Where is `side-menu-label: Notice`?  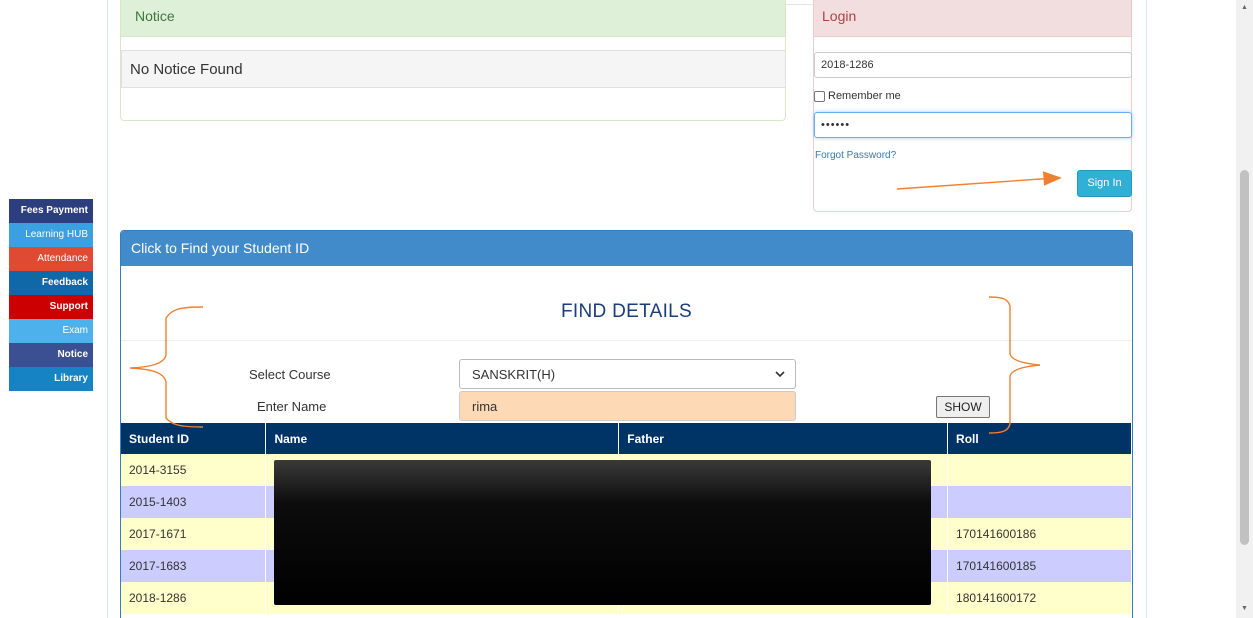
side-menu-label: Notice is located at coordinates (72, 354).